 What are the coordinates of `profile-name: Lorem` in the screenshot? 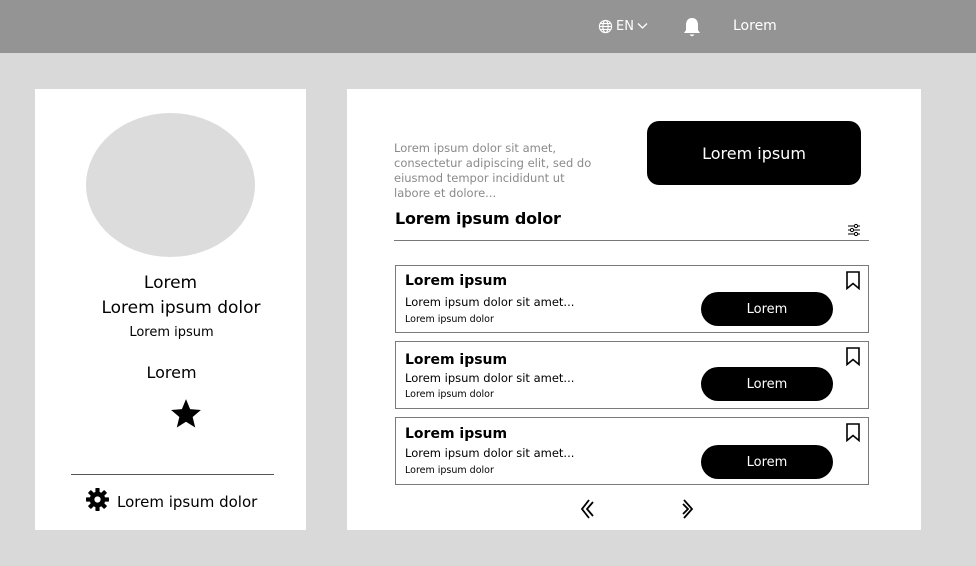 It's located at (170, 283).